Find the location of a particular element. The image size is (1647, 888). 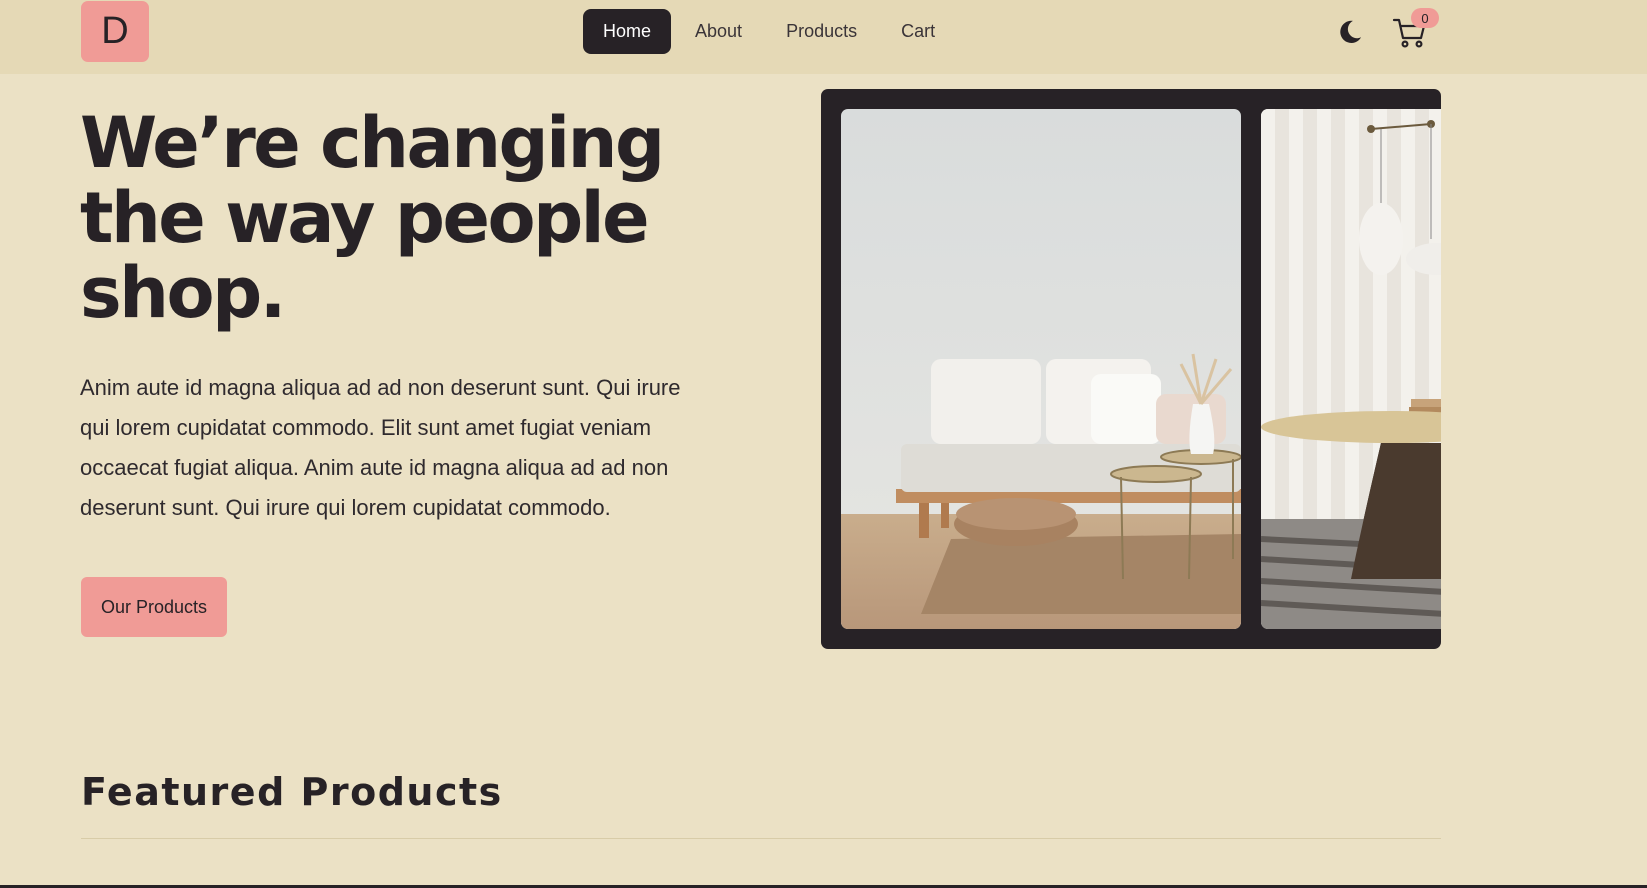

section-divider is located at coordinates (761, 838).